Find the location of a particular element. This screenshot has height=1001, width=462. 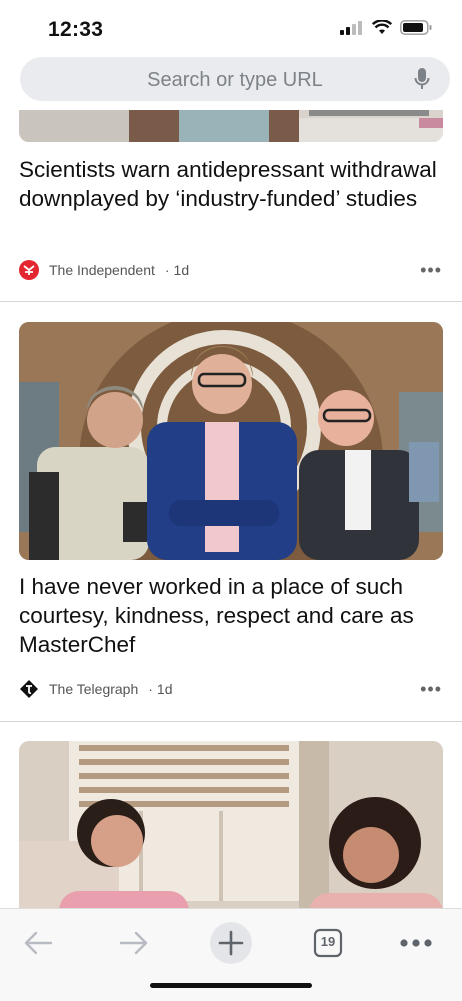

telegraph-logo-icon is located at coordinates (29, 689).